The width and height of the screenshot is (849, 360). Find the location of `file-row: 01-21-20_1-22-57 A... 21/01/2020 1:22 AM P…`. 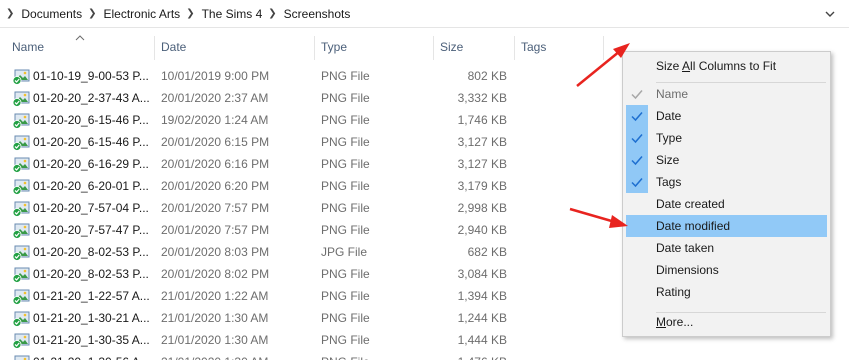

file-row: 01-21-20_1-22-57 A... 21/01/2020 1:22 AM P… is located at coordinates (310, 297).